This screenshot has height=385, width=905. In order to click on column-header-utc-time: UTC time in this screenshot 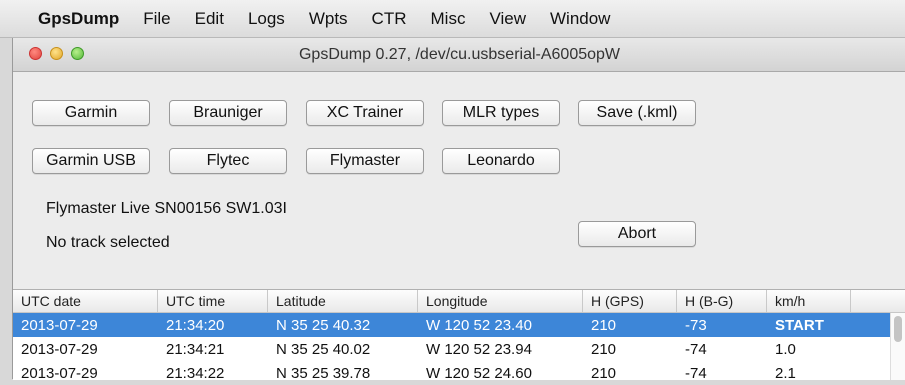, I will do `click(213, 301)`.